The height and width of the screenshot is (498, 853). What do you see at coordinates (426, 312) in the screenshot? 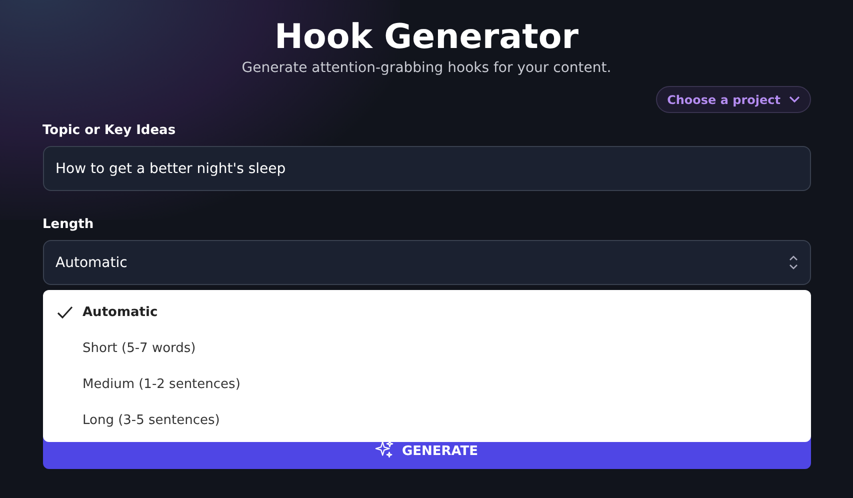
I see `dropdown-option: Automatic` at bounding box center [426, 312].